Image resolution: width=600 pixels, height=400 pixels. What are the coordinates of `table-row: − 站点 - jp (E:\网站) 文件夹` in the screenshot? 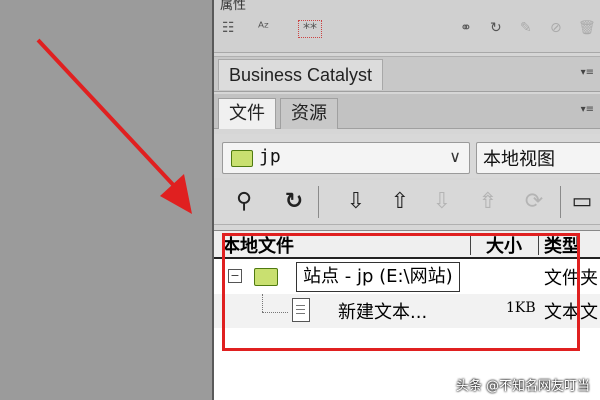 It's located at (407, 277).